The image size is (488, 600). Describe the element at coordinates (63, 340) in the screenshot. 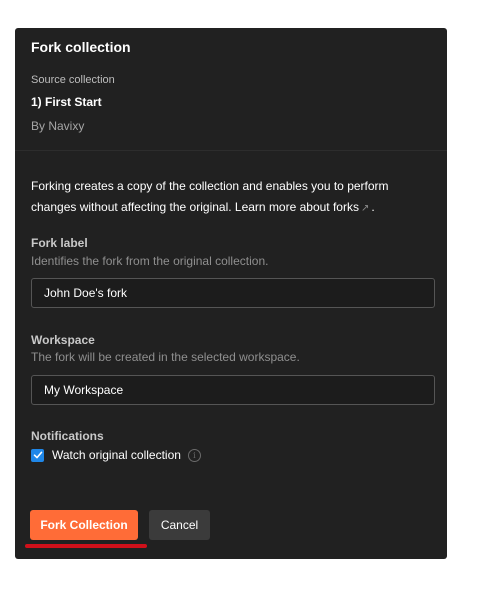

I see `workspace-title: Workspace` at that location.